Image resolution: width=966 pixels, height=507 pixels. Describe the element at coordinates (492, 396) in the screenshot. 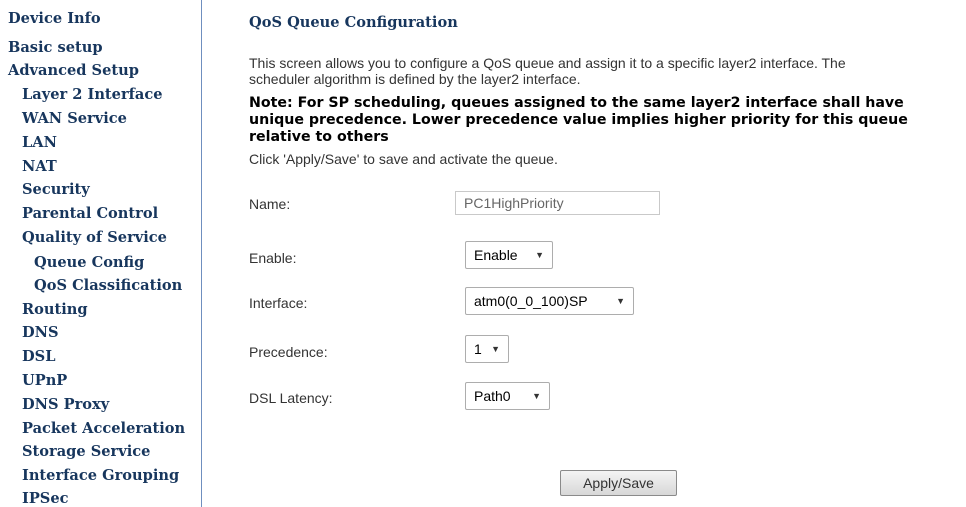

I see `dsl-latency-select-value: Path0` at that location.